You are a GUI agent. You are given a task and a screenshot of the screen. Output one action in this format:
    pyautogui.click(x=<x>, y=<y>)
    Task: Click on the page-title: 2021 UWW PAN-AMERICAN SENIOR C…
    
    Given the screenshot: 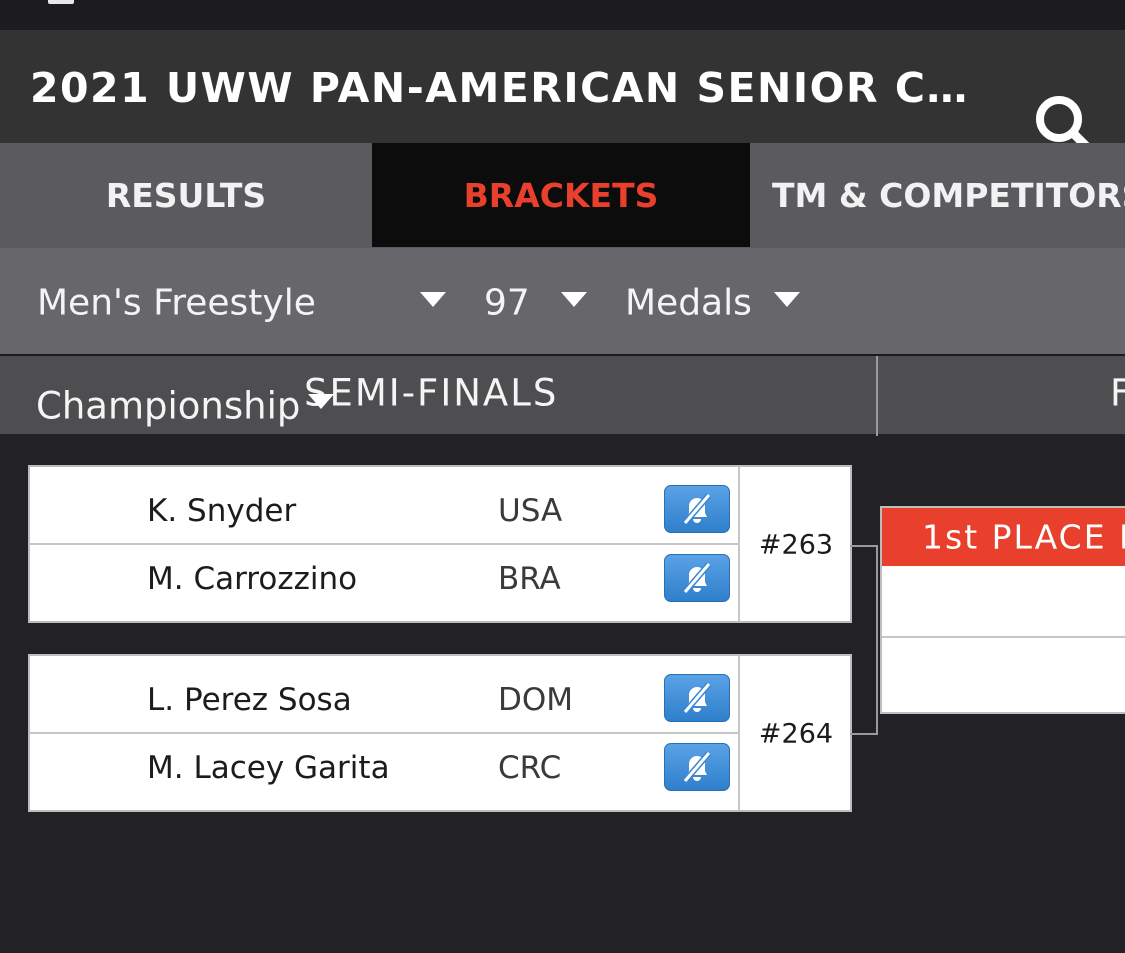 What is the action you would take?
    pyautogui.click(x=499, y=88)
    